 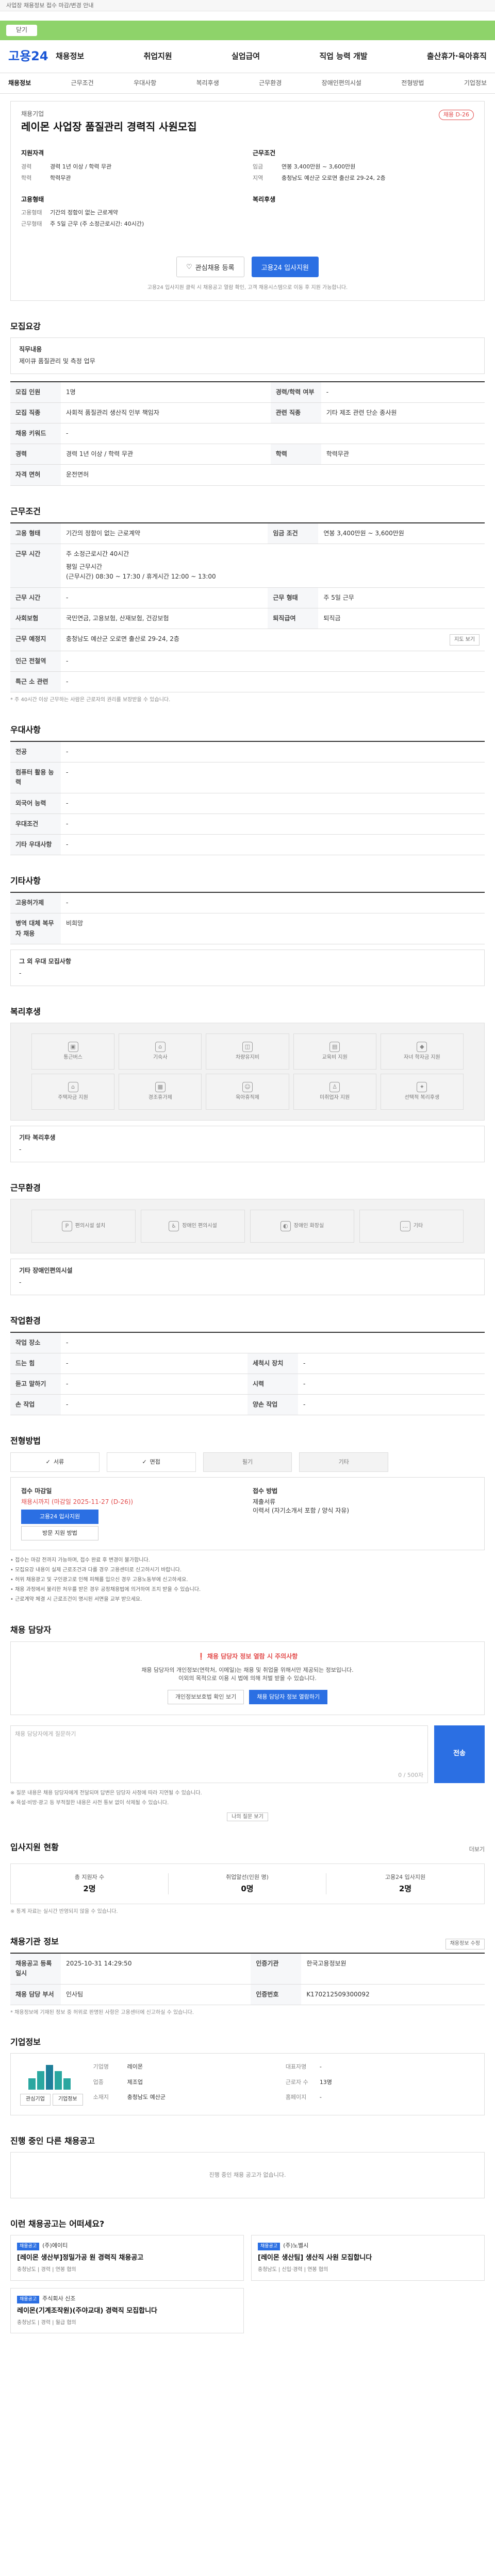 What do you see at coordinates (67, 2100) in the screenshot?
I see `company-info-button: 기업정보` at bounding box center [67, 2100].